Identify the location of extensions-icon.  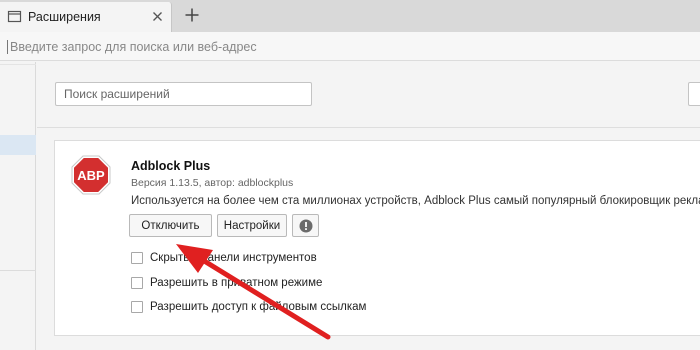
(14, 16).